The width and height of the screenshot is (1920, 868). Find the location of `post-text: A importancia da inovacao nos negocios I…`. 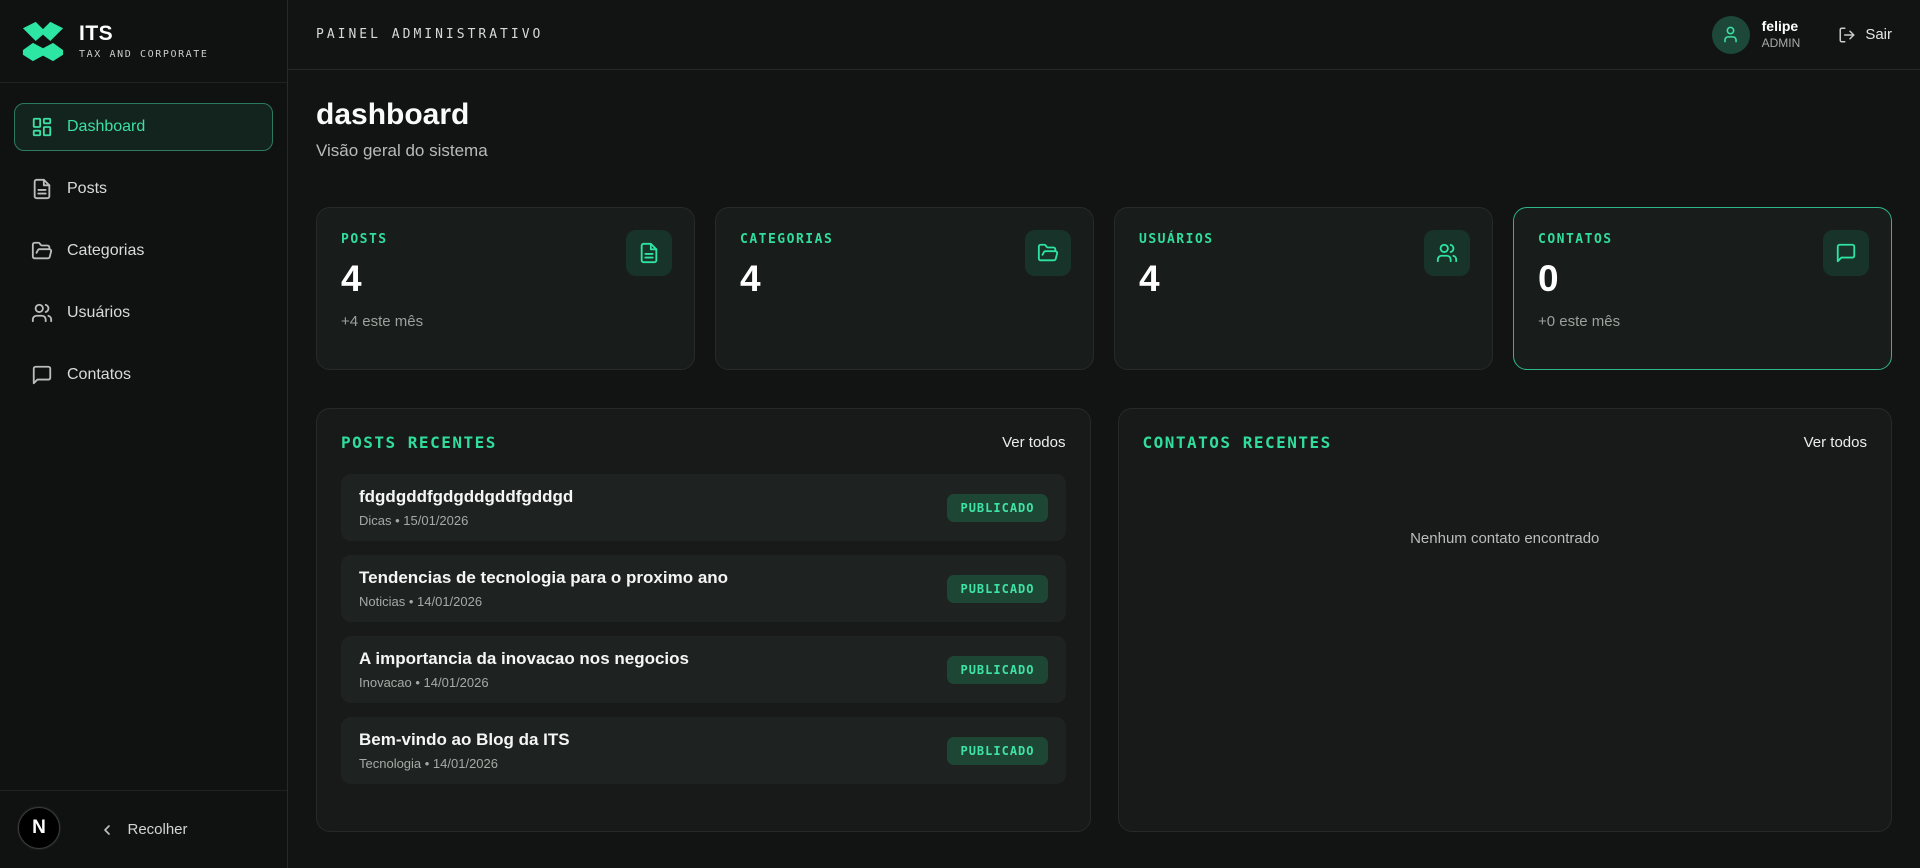

post-text: A importancia da inovacao nos negocios I… is located at coordinates (524, 669).